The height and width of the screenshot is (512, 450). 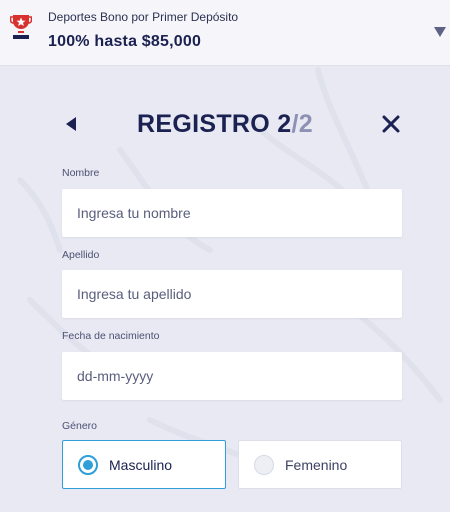 I want to click on gender-option-label: Masculino, so click(x=141, y=465).